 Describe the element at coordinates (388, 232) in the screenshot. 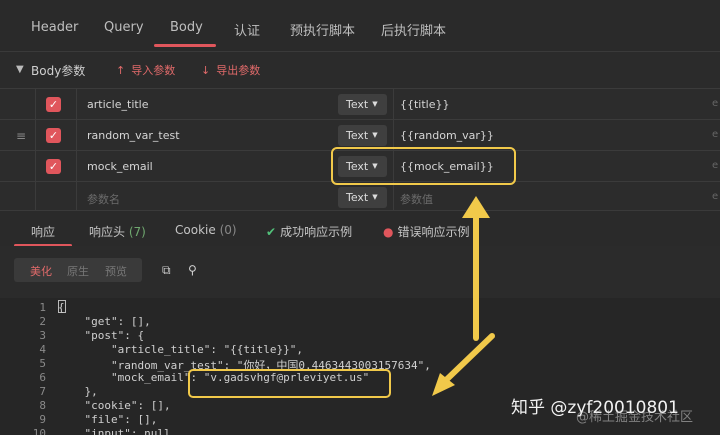

I see `alert-circle-icon: ●` at that location.